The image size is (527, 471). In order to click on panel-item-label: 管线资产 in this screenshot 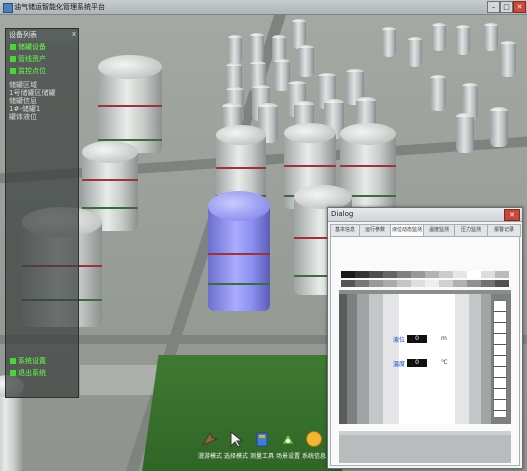, I will do `click(32, 59)`.